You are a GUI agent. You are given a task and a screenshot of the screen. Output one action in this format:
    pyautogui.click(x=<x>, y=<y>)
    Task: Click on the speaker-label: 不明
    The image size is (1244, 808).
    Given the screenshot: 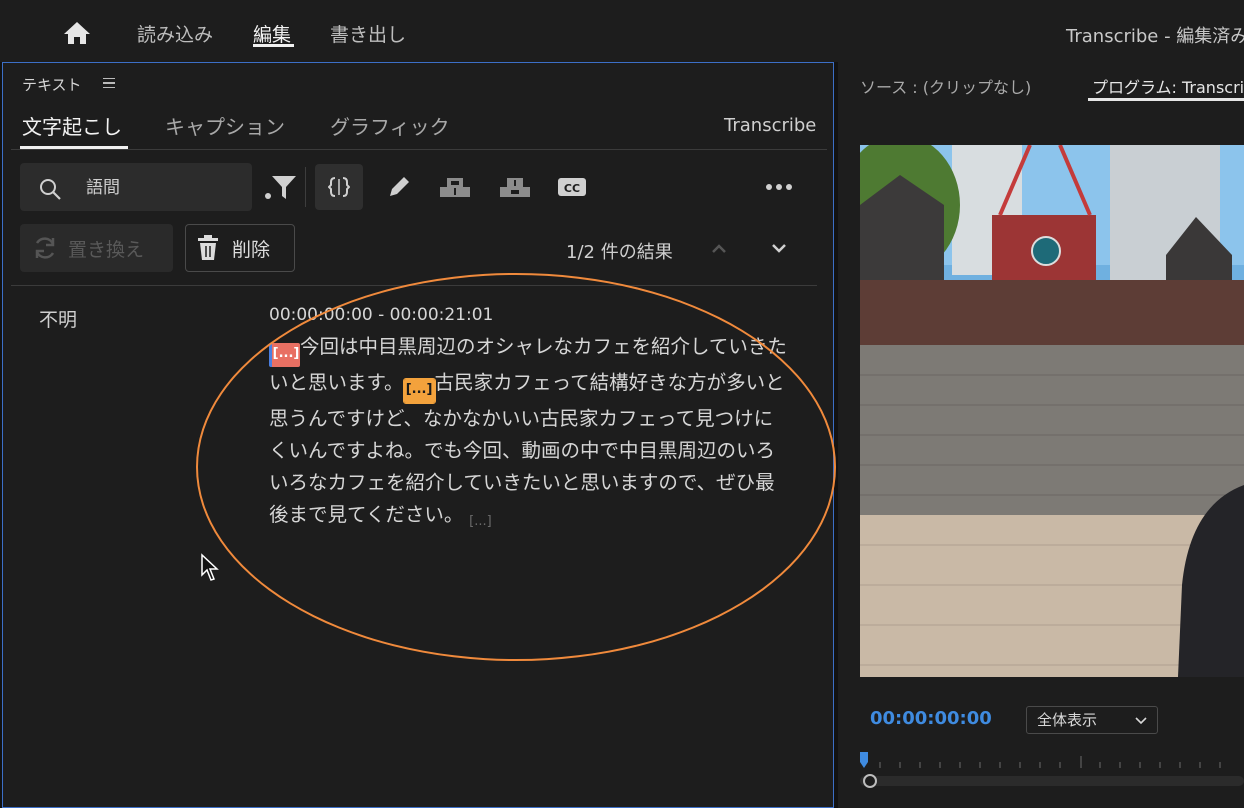 What is the action you would take?
    pyautogui.click(x=58, y=318)
    